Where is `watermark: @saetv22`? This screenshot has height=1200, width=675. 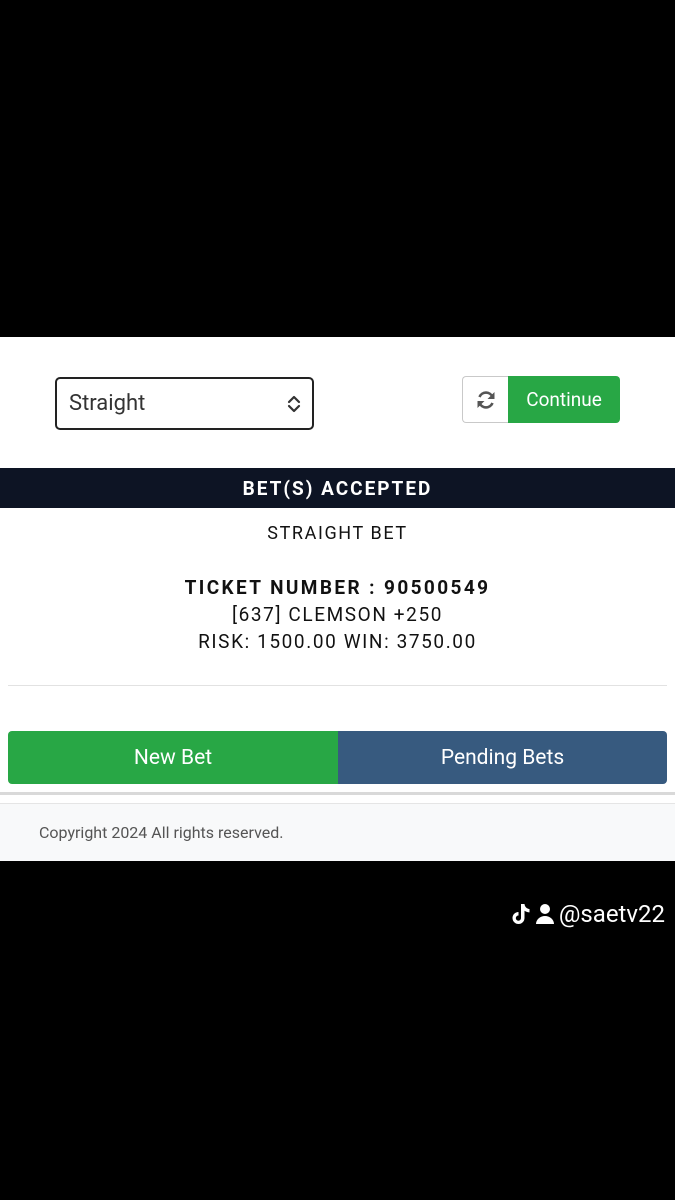
watermark: @saetv22 is located at coordinates (587, 914).